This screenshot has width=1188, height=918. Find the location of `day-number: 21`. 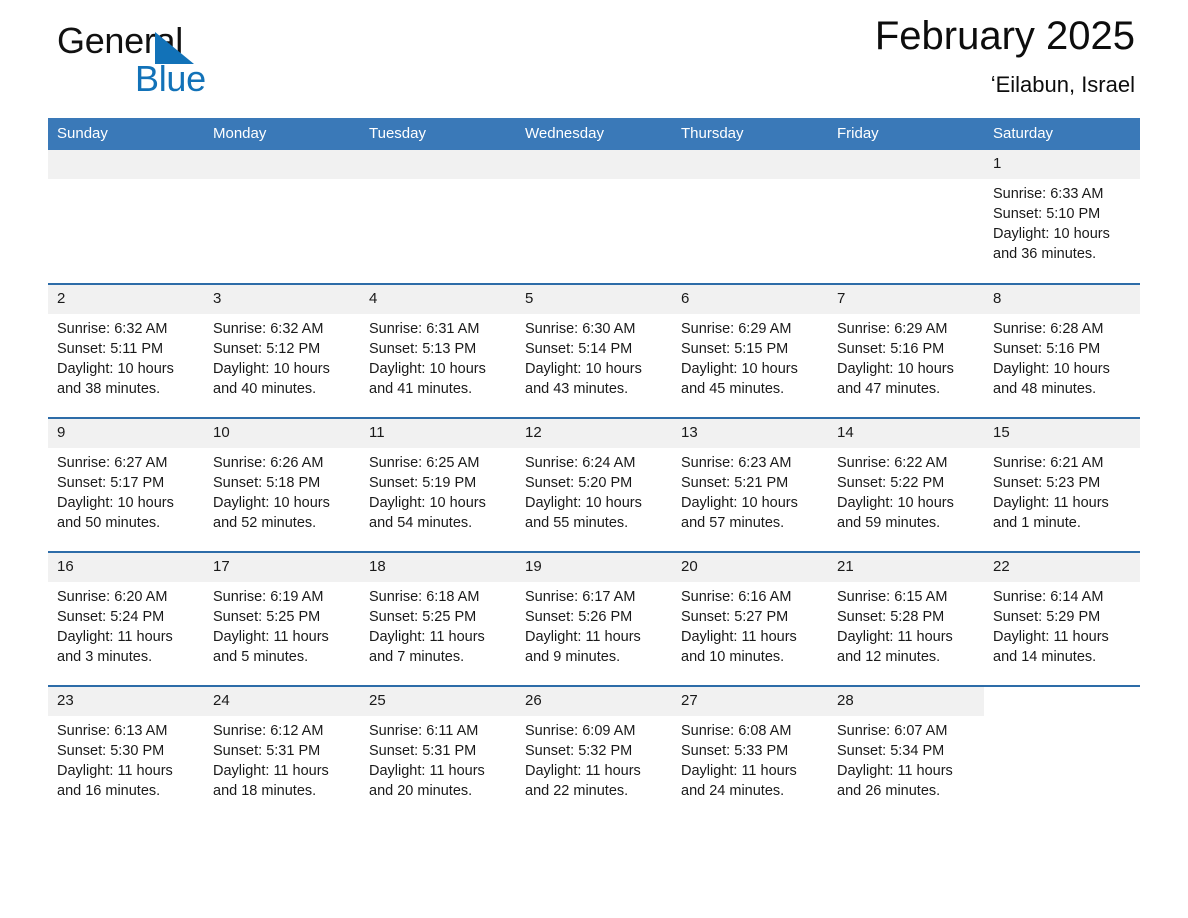

day-number: 21 is located at coordinates (906, 567).